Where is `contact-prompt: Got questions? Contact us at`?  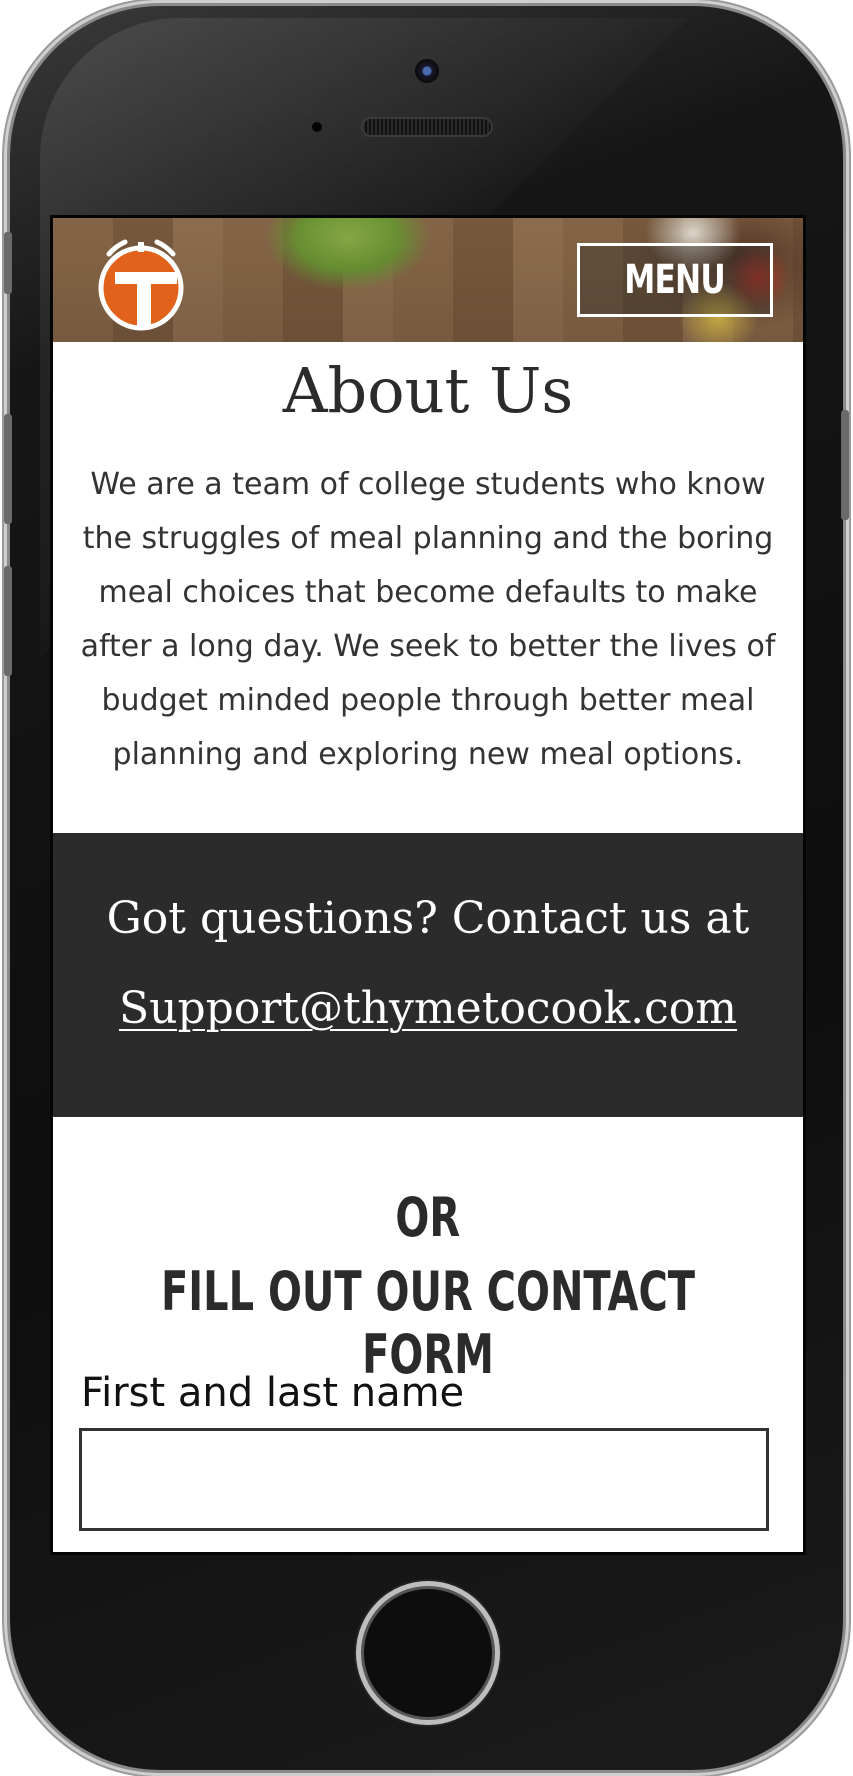
contact-prompt: Got questions? Contact us at is located at coordinates (428, 918).